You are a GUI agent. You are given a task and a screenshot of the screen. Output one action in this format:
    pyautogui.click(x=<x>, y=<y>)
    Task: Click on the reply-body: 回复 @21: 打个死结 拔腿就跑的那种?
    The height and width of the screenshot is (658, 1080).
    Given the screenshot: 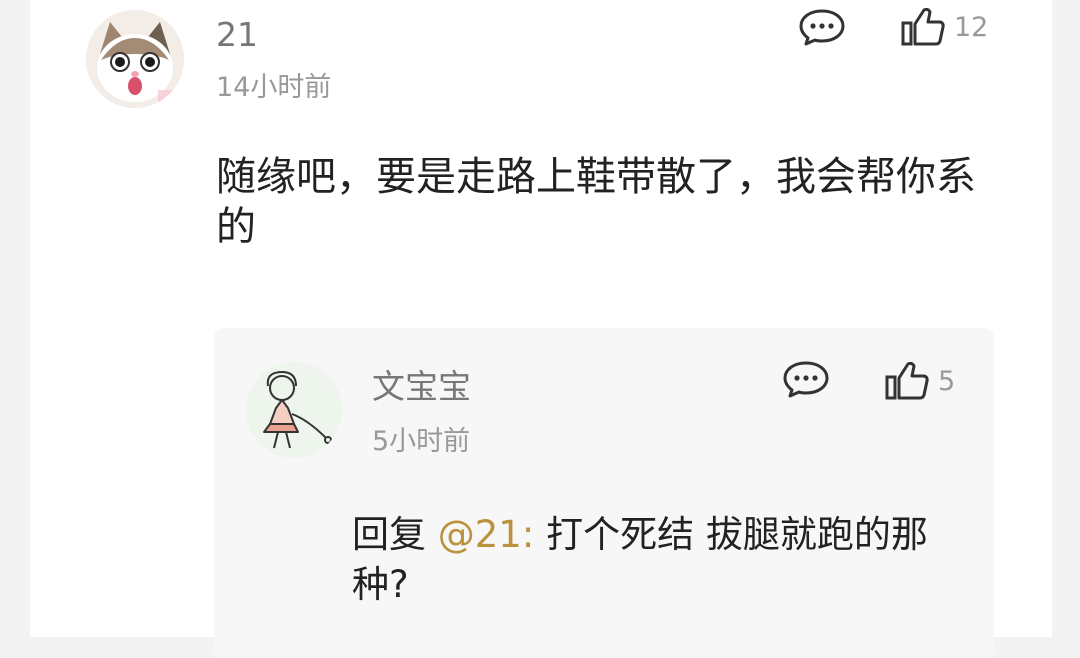 What is the action you would take?
    pyautogui.click(x=657, y=560)
    